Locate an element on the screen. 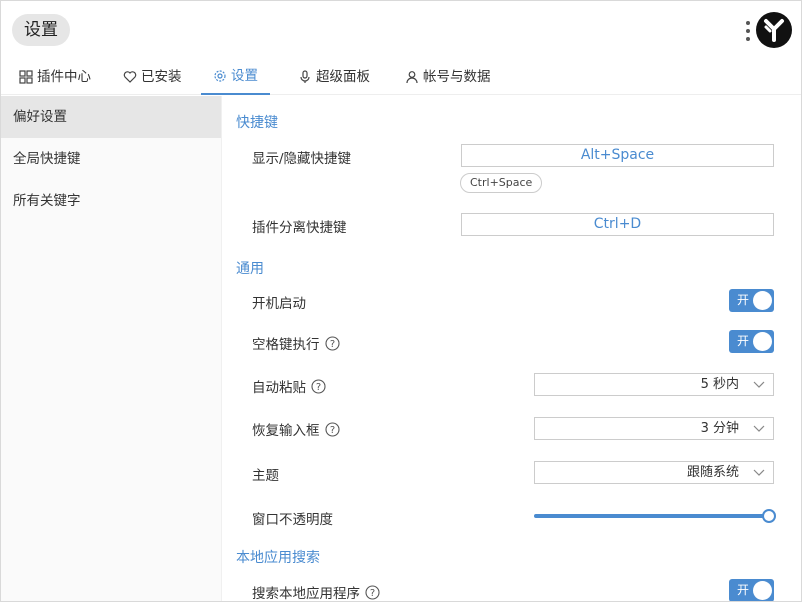  alt-shortcut-chip: Ctrl+Space is located at coordinates (501, 183).